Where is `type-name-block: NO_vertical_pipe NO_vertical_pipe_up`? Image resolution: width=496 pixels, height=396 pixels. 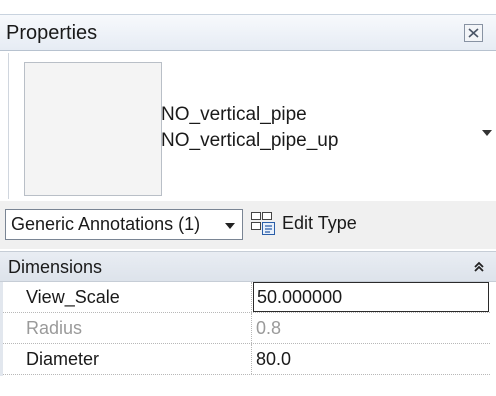 type-name-block: NO_vertical_pipe NO_vertical_pipe_up is located at coordinates (249, 128).